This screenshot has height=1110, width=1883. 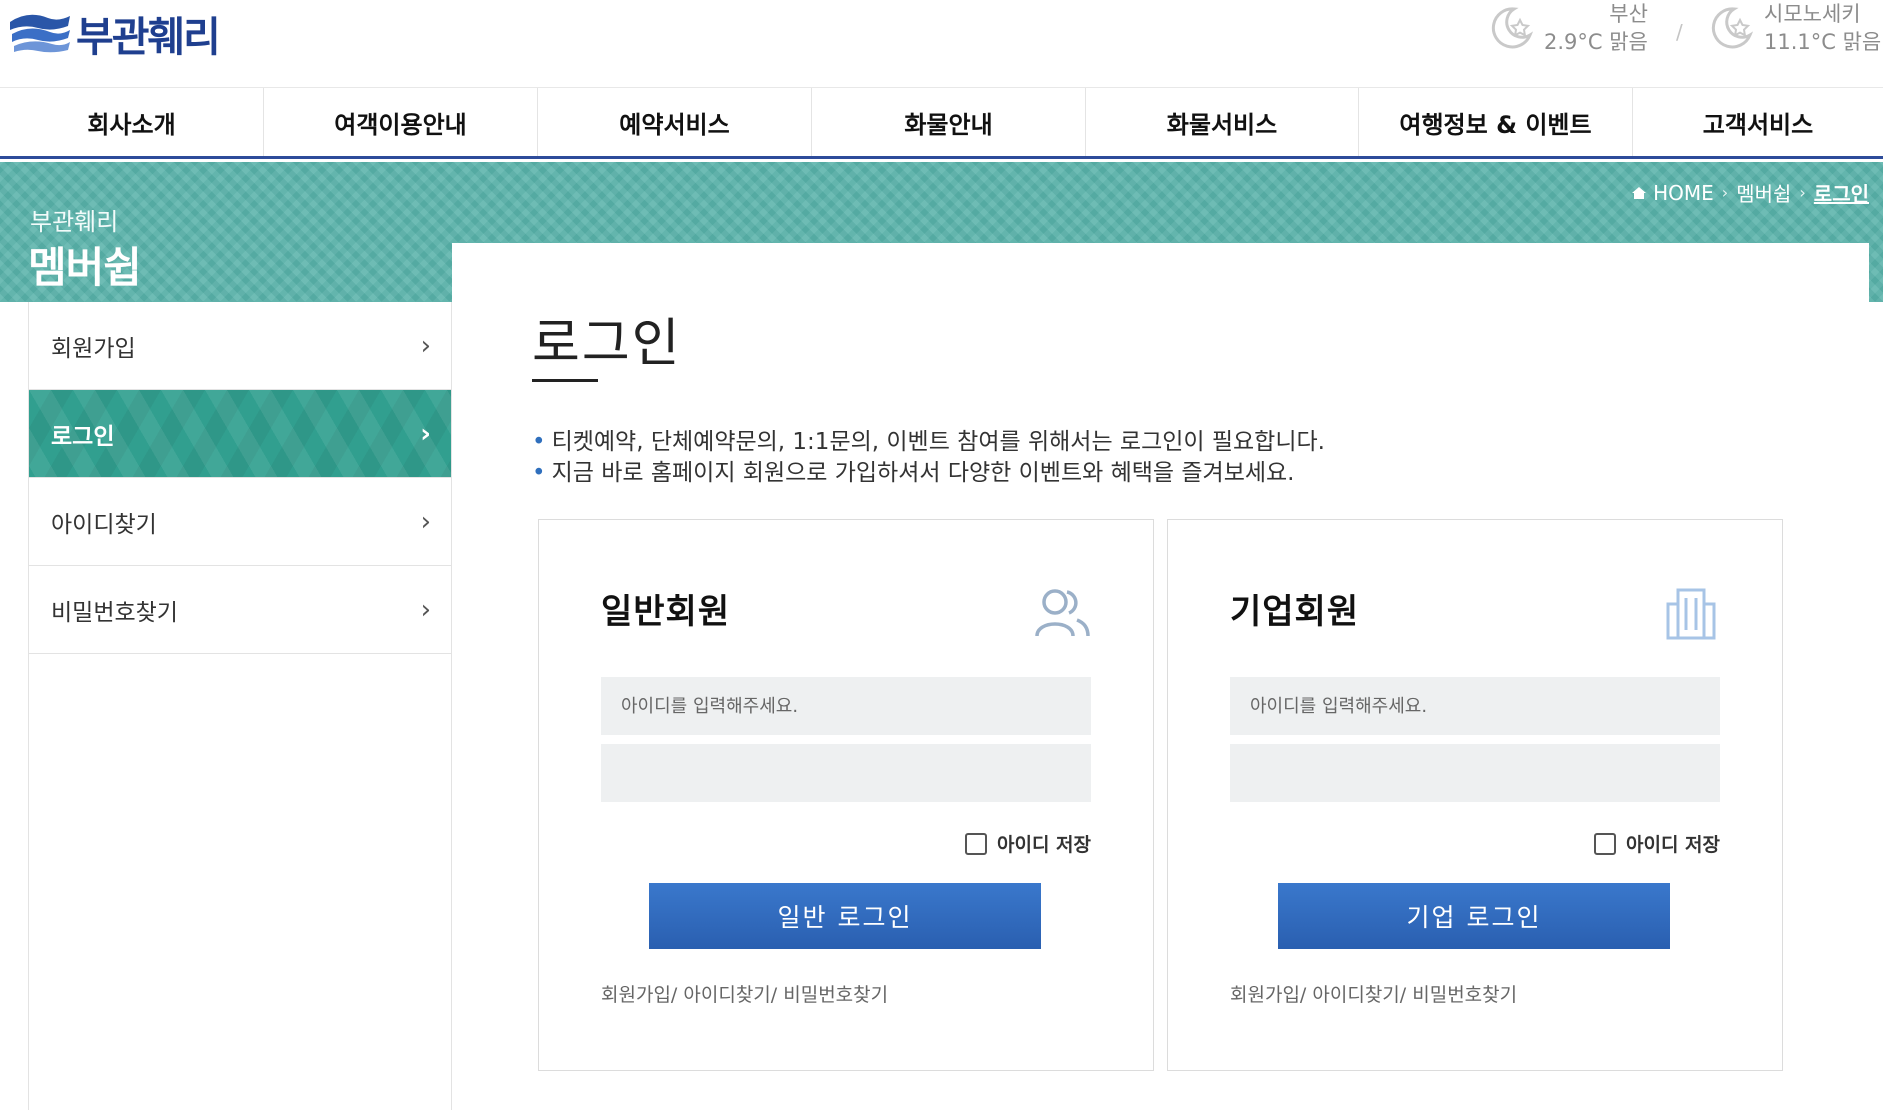 What do you see at coordinates (1639, 192) in the screenshot?
I see `home-icon` at bounding box center [1639, 192].